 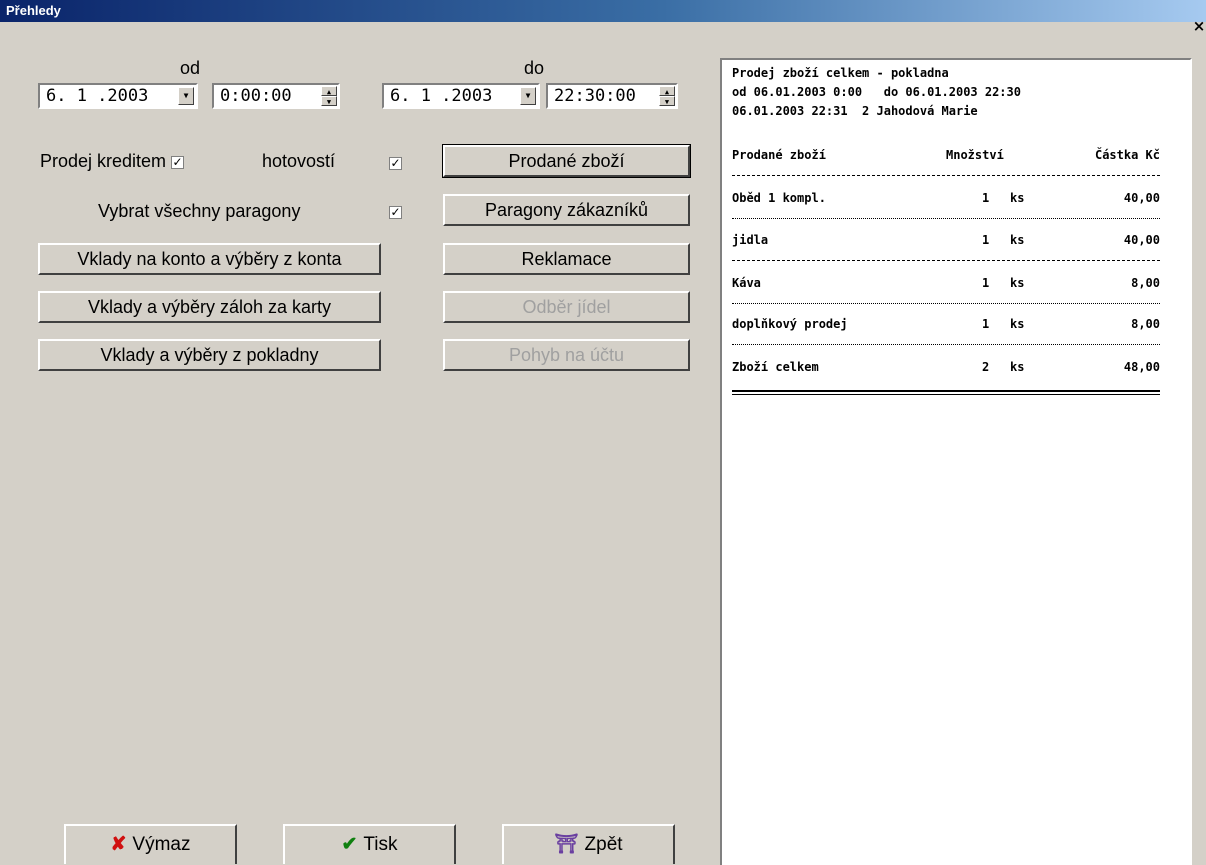 I want to click on deposits-cards-button: Vklady a výběry záloh za karty, so click(x=209, y=307).